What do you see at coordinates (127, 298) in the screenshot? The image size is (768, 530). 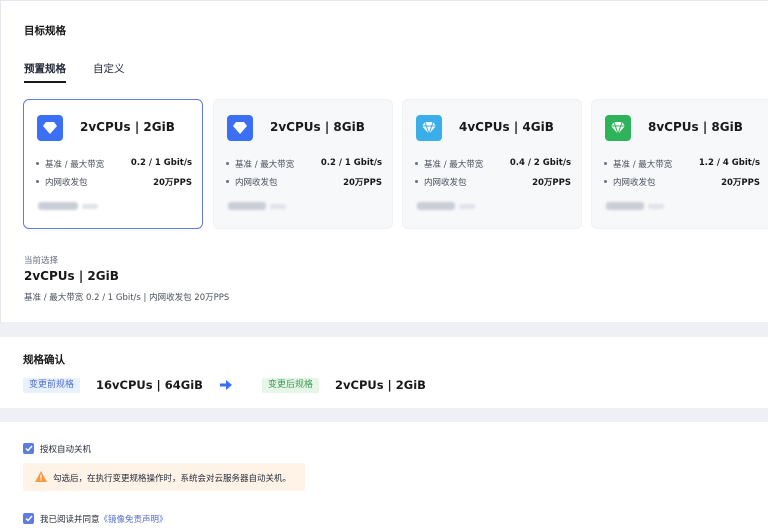 I see `current-selection-desc: 基准 / 最大带宽 0.2 / 1 Gbit/s | 内网收发包 20万PPS` at bounding box center [127, 298].